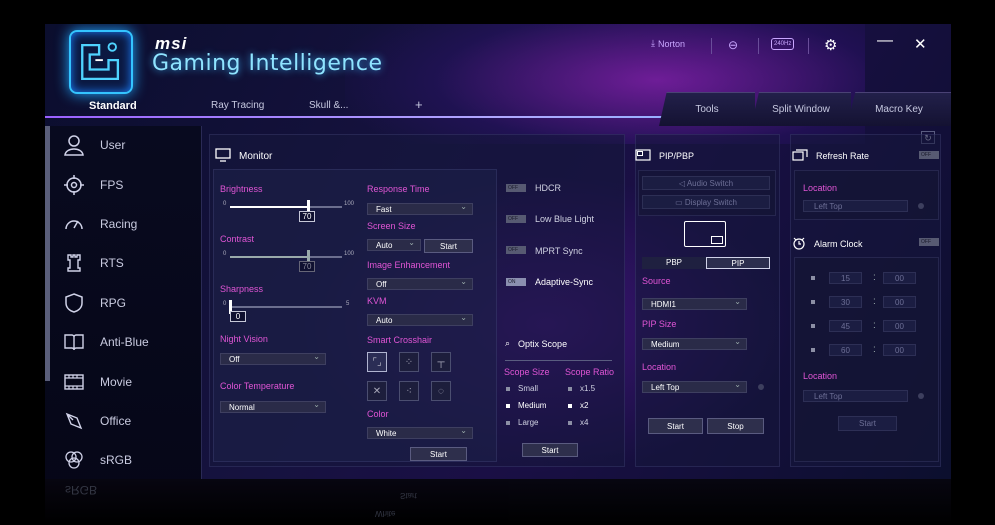 This screenshot has height=525, width=995. I want to click on tab-split-window: Split Window, so click(801, 109).